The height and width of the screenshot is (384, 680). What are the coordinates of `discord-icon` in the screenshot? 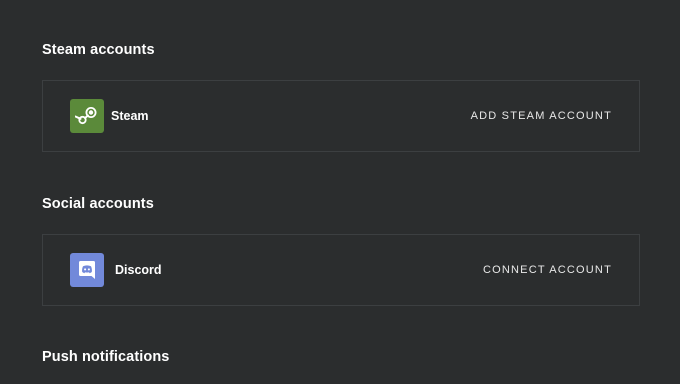 It's located at (87, 270).